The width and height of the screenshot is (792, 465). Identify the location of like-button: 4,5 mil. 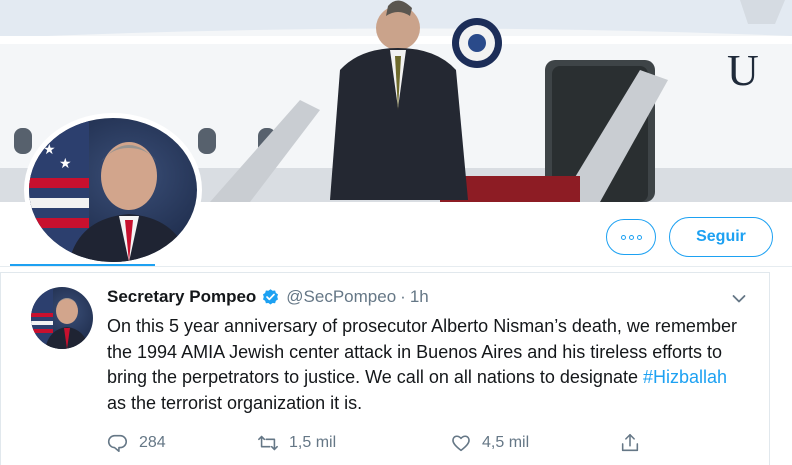
(489, 443).